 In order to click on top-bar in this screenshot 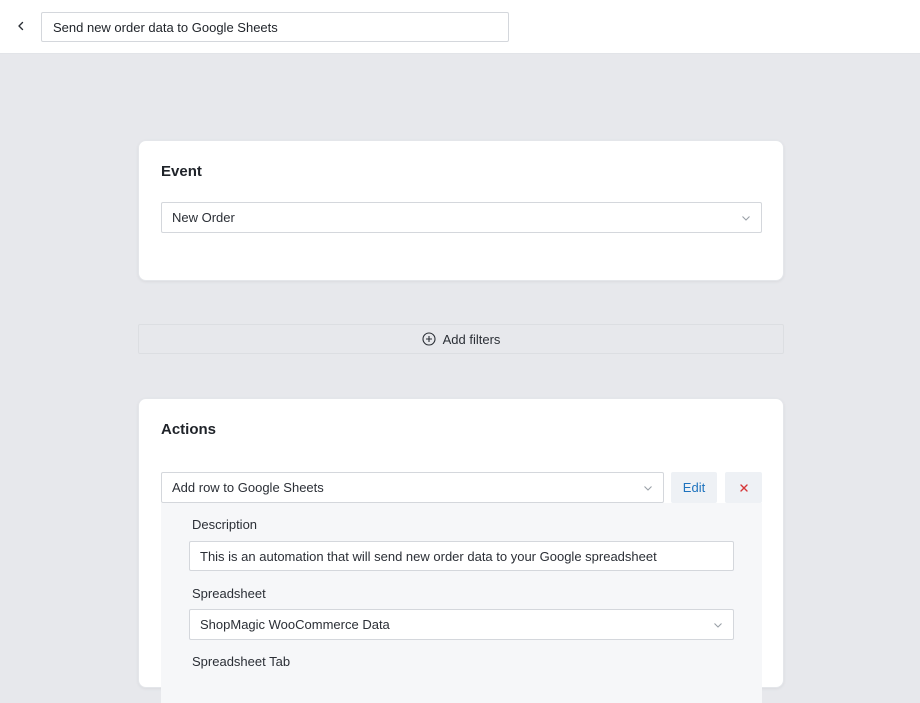, I will do `click(460, 27)`.